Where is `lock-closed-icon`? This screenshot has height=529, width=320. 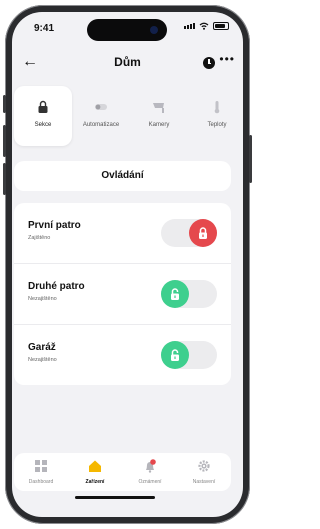
lock-closed-icon is located at coordinates (203, 233).